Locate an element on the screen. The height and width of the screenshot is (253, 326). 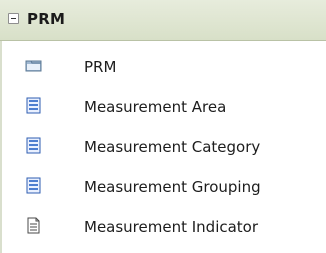
tree-item-label: Measurement Area is located at coordinates (155, 107).